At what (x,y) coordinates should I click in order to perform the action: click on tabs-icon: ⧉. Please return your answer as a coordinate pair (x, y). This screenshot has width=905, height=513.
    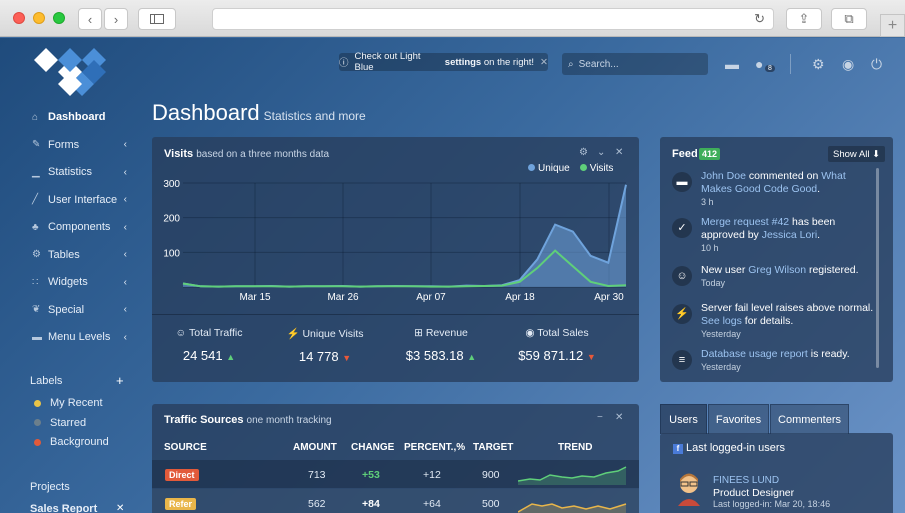
    Looking at the image, I should click on (849, 18).